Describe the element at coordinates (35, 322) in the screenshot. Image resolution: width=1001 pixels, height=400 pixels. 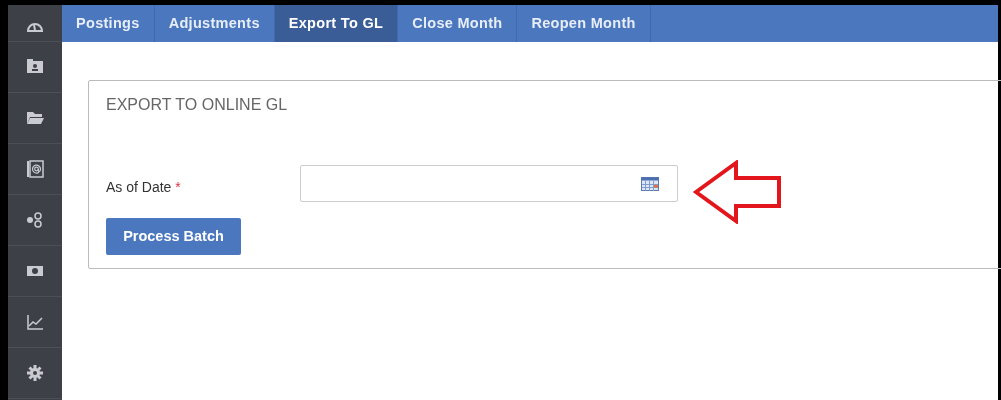
I see `line-chart-icon` at that location.